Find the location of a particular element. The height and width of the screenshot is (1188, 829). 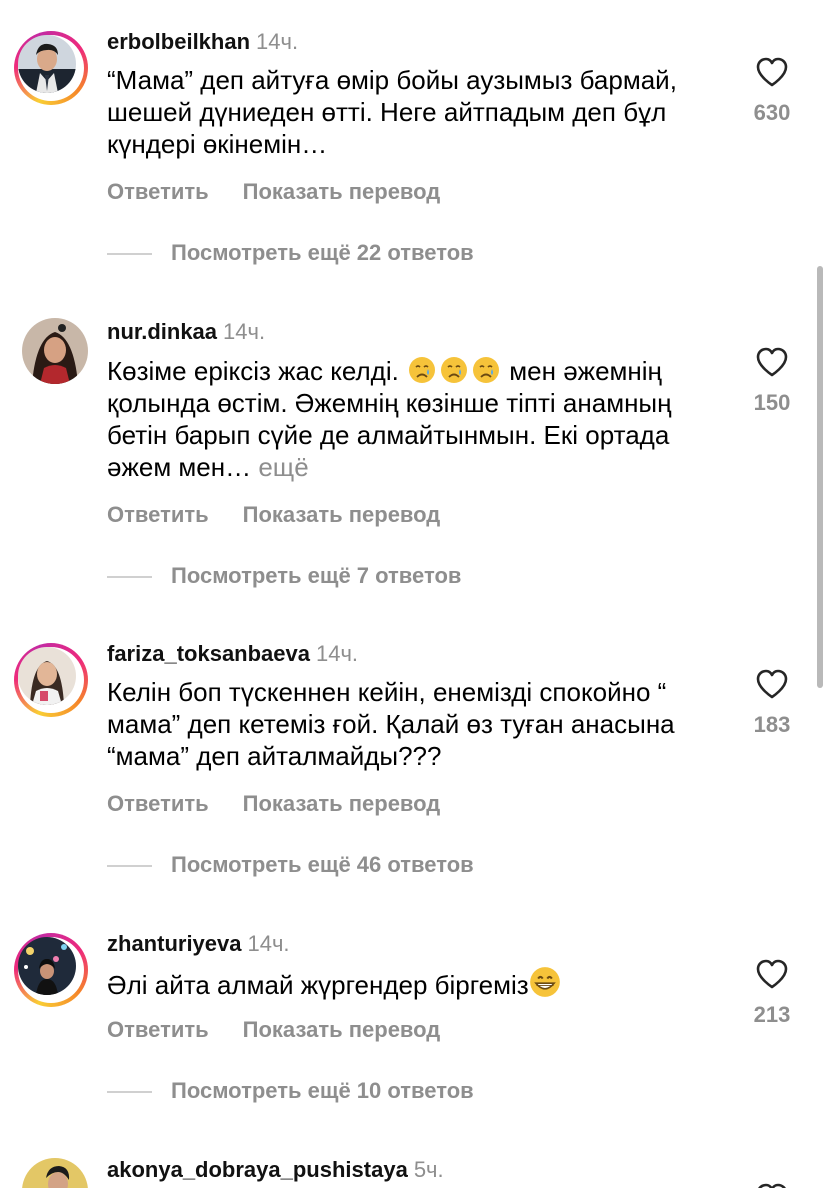

like-count: 183 is located at coordinates (772, 724).